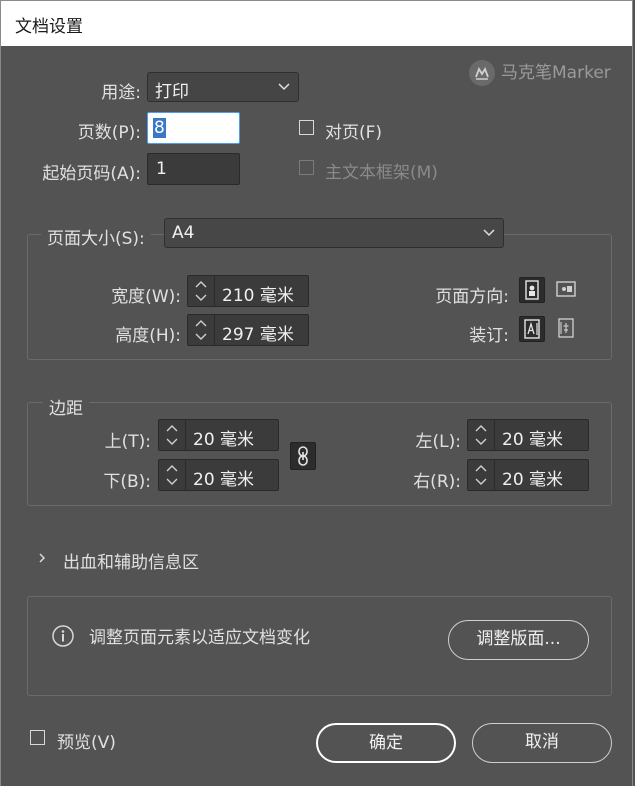 This screenshot has height=786, width=635. I want to click on margin-top-label: 上(T):, so click(127, 442).